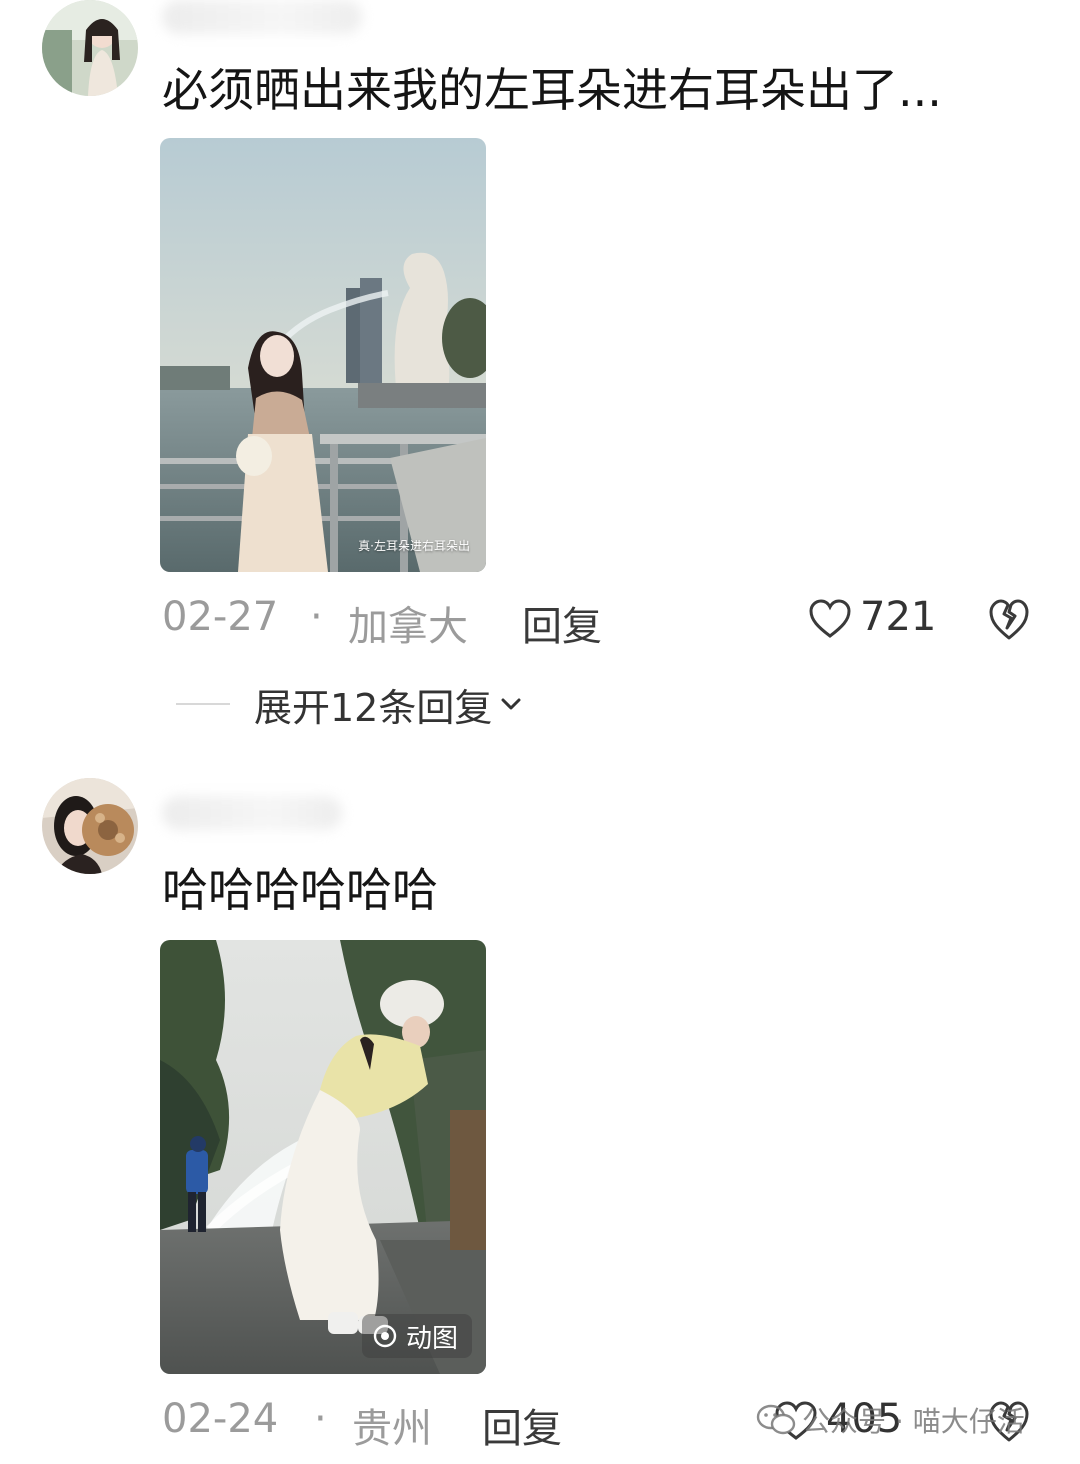 This screenshot has width=1080, height=1464. I want to click on chevron-down-icon, so click(511, 704).